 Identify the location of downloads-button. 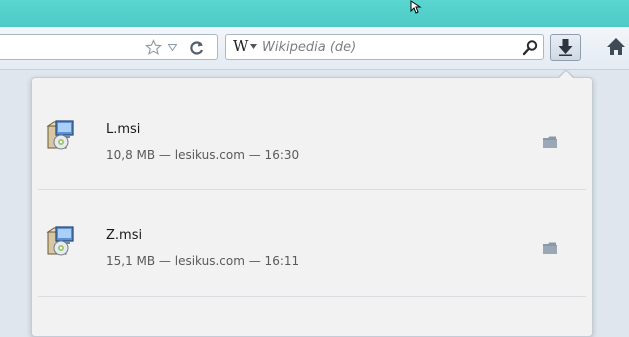
(565, 47).